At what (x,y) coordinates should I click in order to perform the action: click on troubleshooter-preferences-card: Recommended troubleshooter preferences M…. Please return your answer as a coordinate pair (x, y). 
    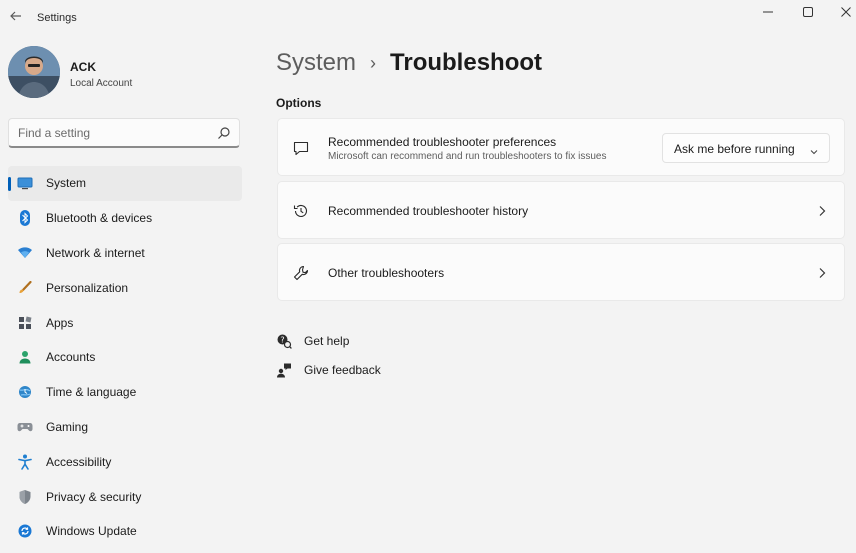
    Looking at the image, I should click on (561, 147).